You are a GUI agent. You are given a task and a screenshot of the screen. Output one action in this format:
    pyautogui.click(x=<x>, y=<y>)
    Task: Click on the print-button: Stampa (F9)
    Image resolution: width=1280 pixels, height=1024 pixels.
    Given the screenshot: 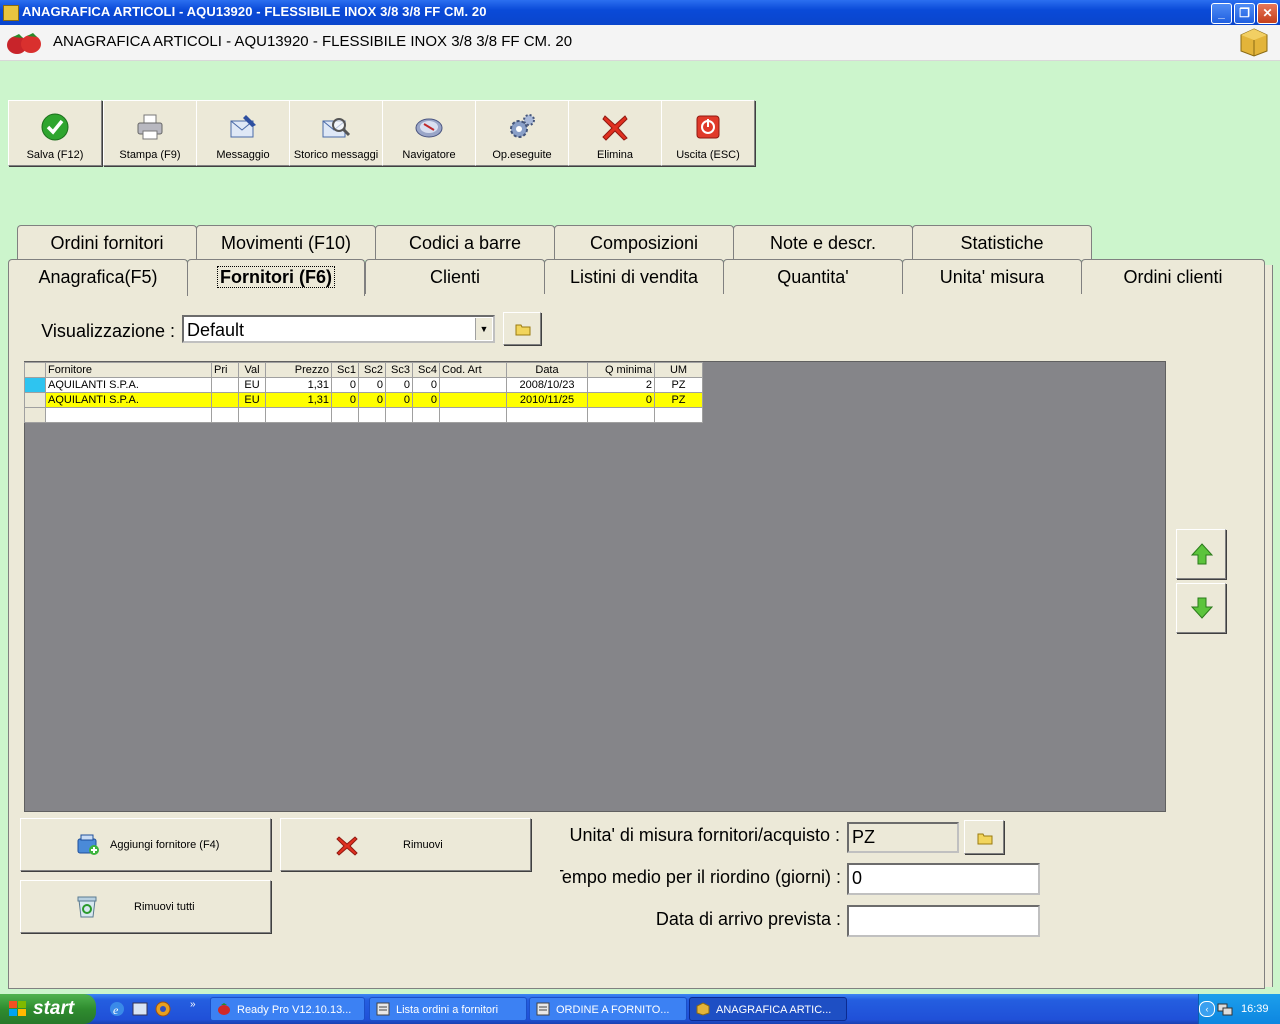 What is the action you would take?
    pyautogui.click(x=150, y=133)
    